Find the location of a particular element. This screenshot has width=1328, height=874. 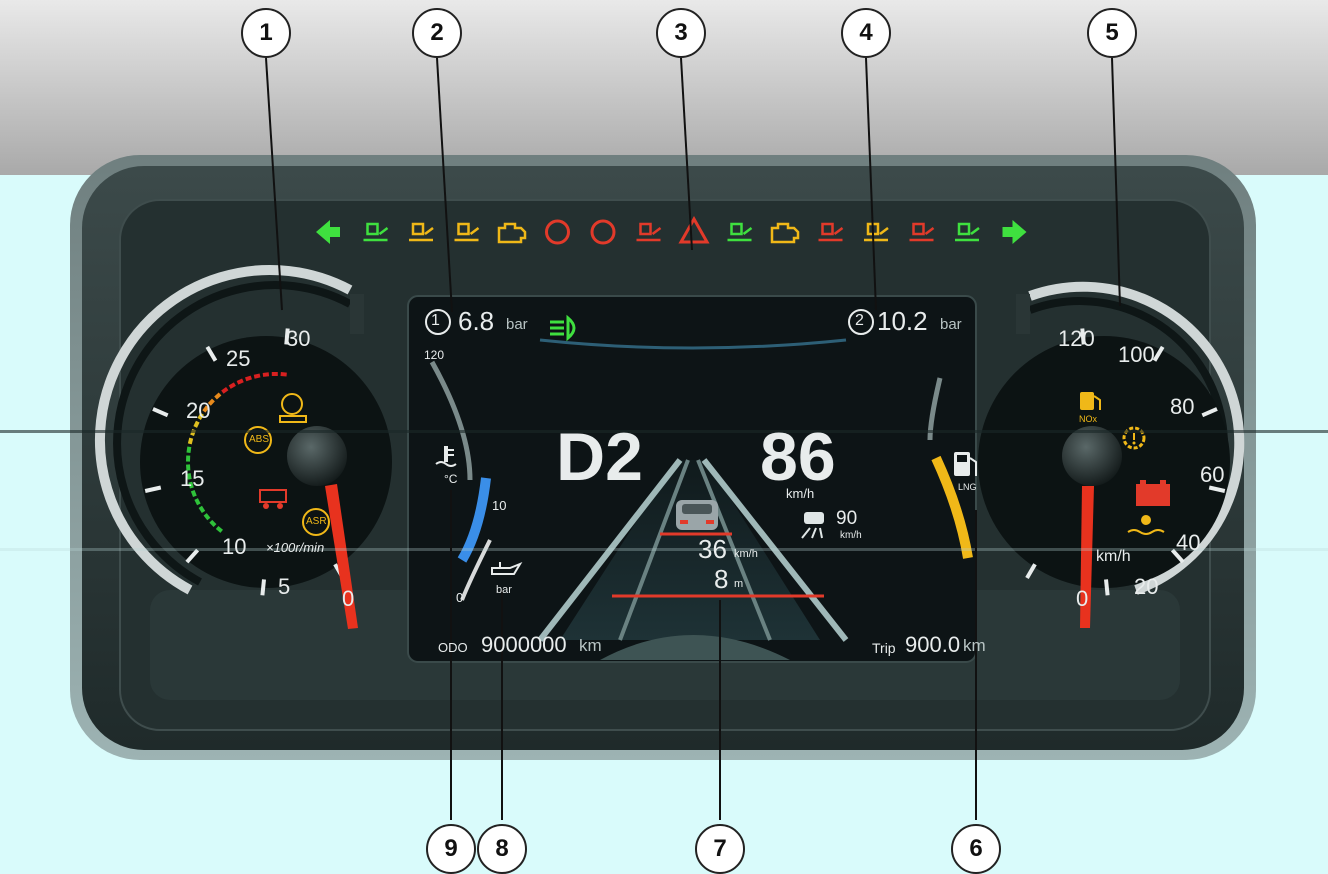

circuit2-symbol: 2 is located at coordinates (859, 320).